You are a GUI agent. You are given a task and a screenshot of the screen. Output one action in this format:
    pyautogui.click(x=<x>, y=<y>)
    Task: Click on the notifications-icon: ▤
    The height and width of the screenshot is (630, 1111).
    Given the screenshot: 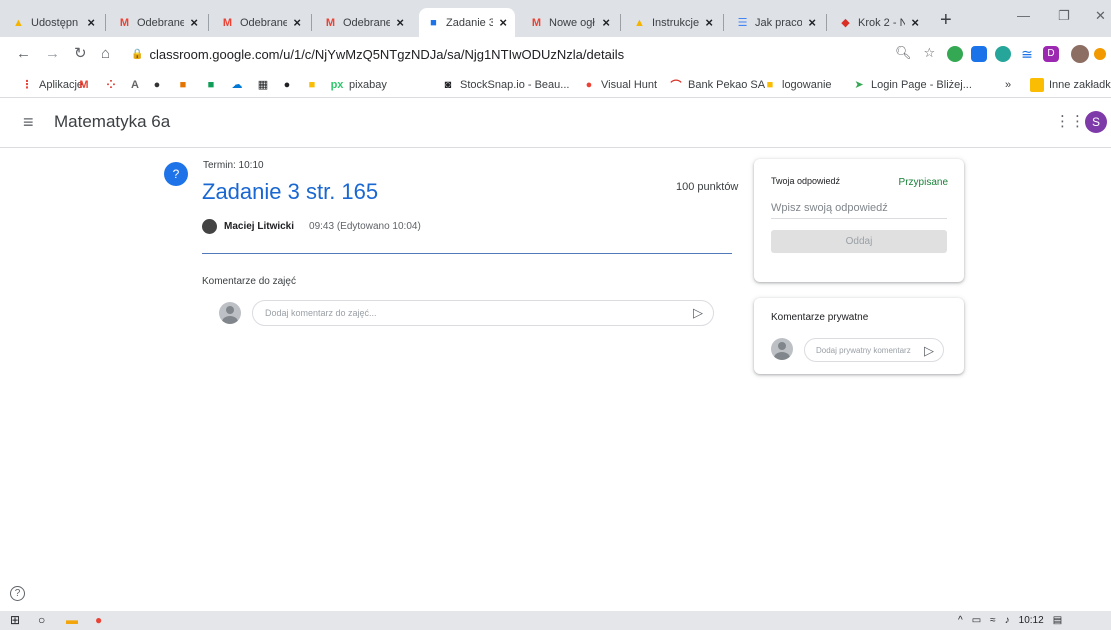 What is the action you would take?
    pyautogui.click(x=1057, y=620)
    